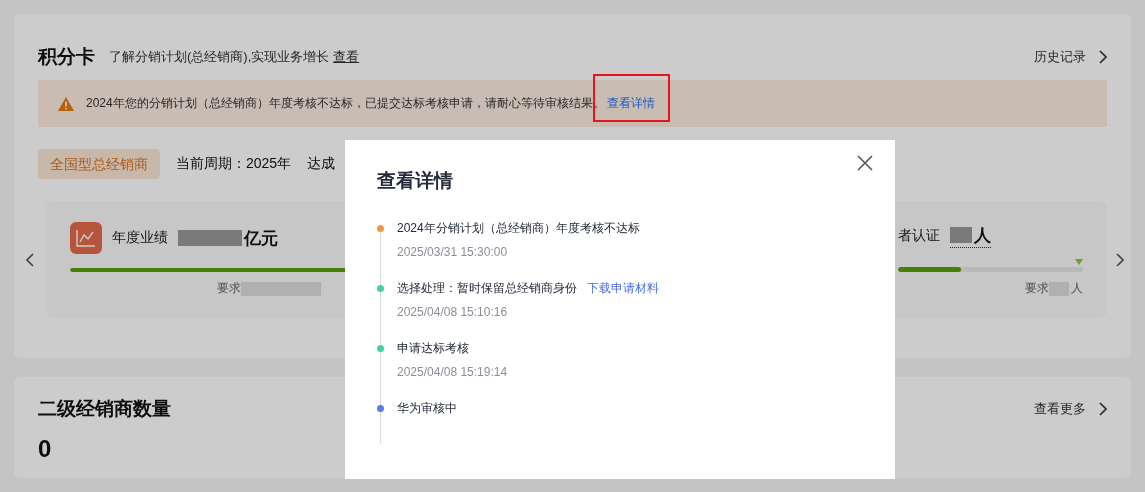 This screenshot has height=492, width=1145. What do you see at coordinates (433, 348) in the screenshot?
I see `timeline-text: 申请达标考核` at bounding box center [433, 348].